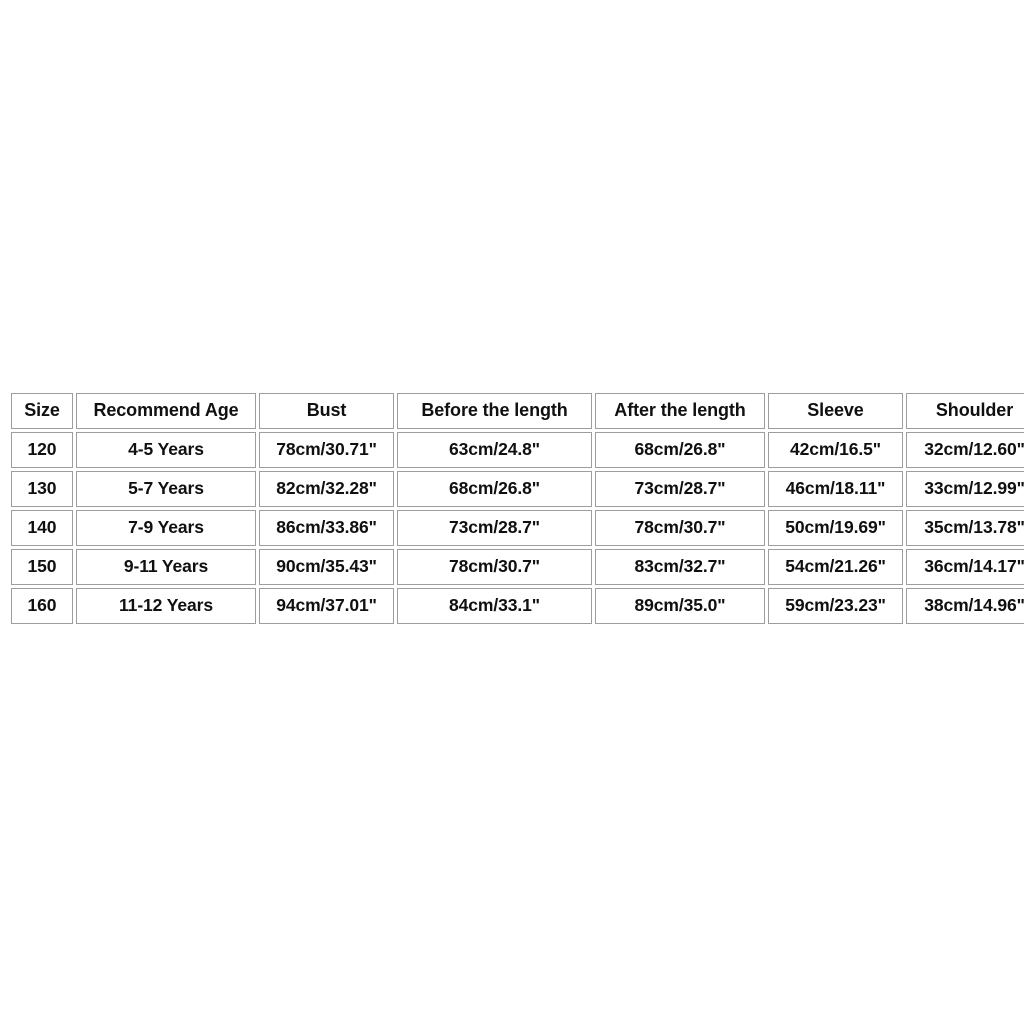 The height and width of the screenshot is (1024, 1024). Describe the element at coordinates (494, 411) in the screenshot. I see `column-header-before-the-length: Before the length` at that location.